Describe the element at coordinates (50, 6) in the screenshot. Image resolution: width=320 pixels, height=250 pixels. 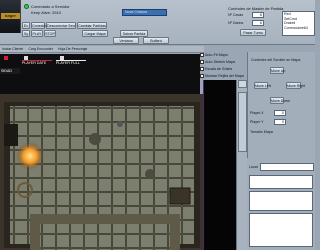
I see `connection-status-text: Conectado a Servidor` at that location.